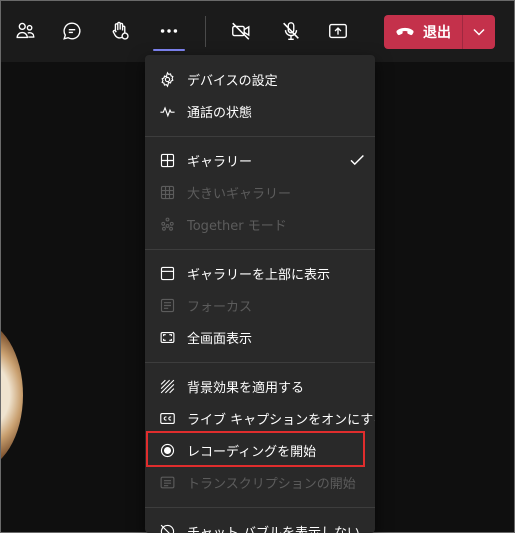 The image size is (515, 533). I want to click on menu-item-label: トランスクリプションの開始, so click(271, 484).